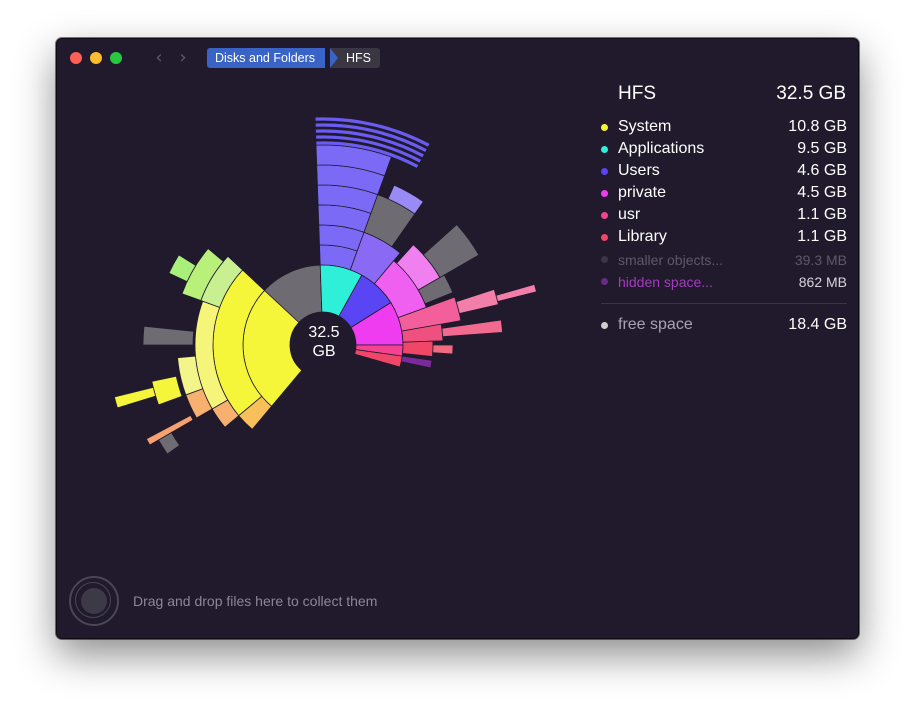  Describe the element at coordinates (604, 127) in the screenshot. I see `system-dot-icon` at that location.